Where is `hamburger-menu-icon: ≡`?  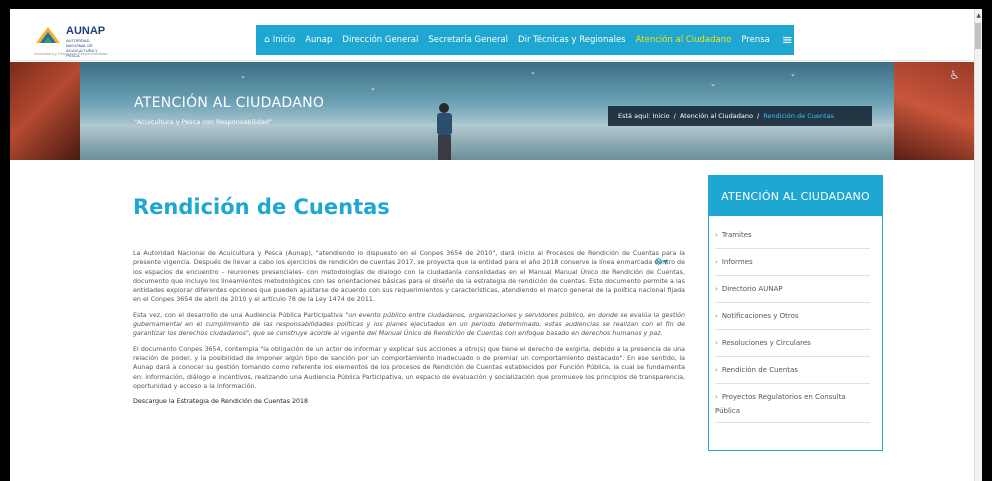
hamburger-menu-icon: ≡ is located at coordinates (787, 40).